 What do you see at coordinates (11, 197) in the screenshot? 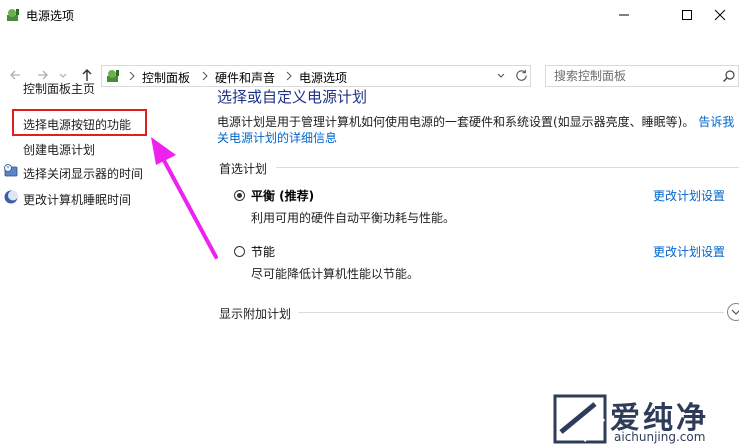
I see `sleep-moon-icon` at bounding box center [11, 197].